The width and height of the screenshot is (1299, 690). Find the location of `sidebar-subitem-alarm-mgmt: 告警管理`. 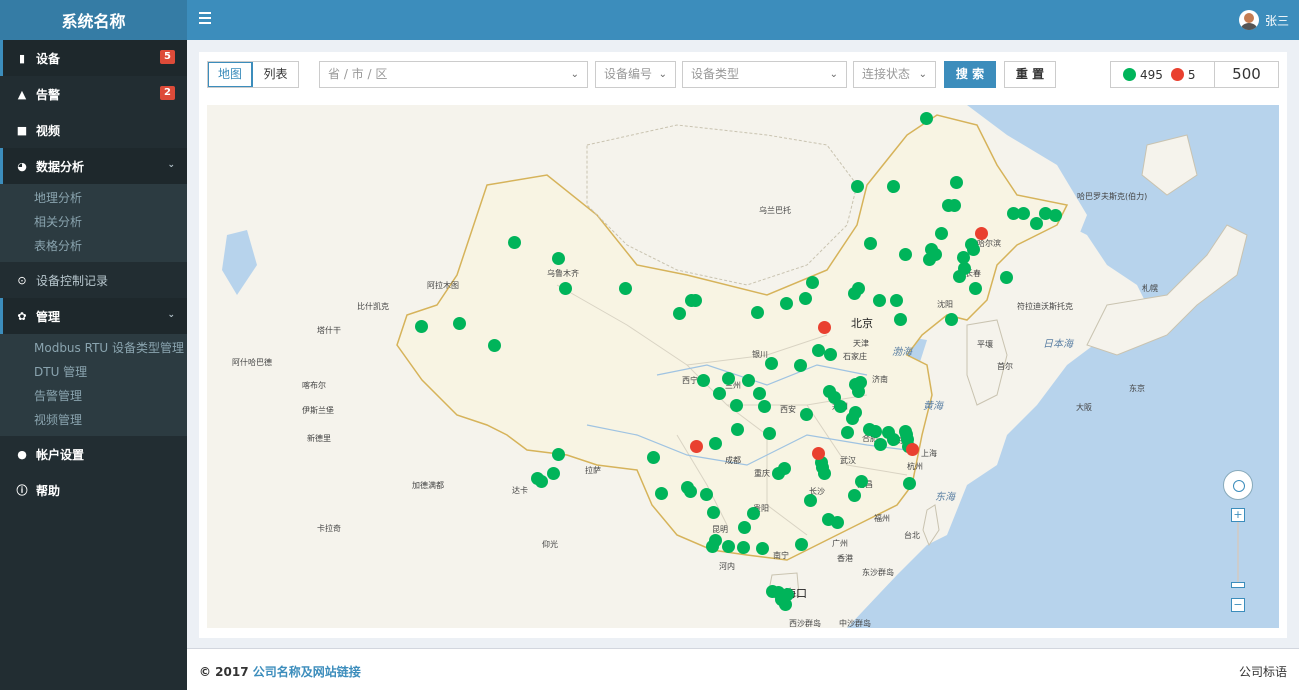

sidebar-subitem-alarm-mgmt: 告警管理 is located at coordinates (93, 396).